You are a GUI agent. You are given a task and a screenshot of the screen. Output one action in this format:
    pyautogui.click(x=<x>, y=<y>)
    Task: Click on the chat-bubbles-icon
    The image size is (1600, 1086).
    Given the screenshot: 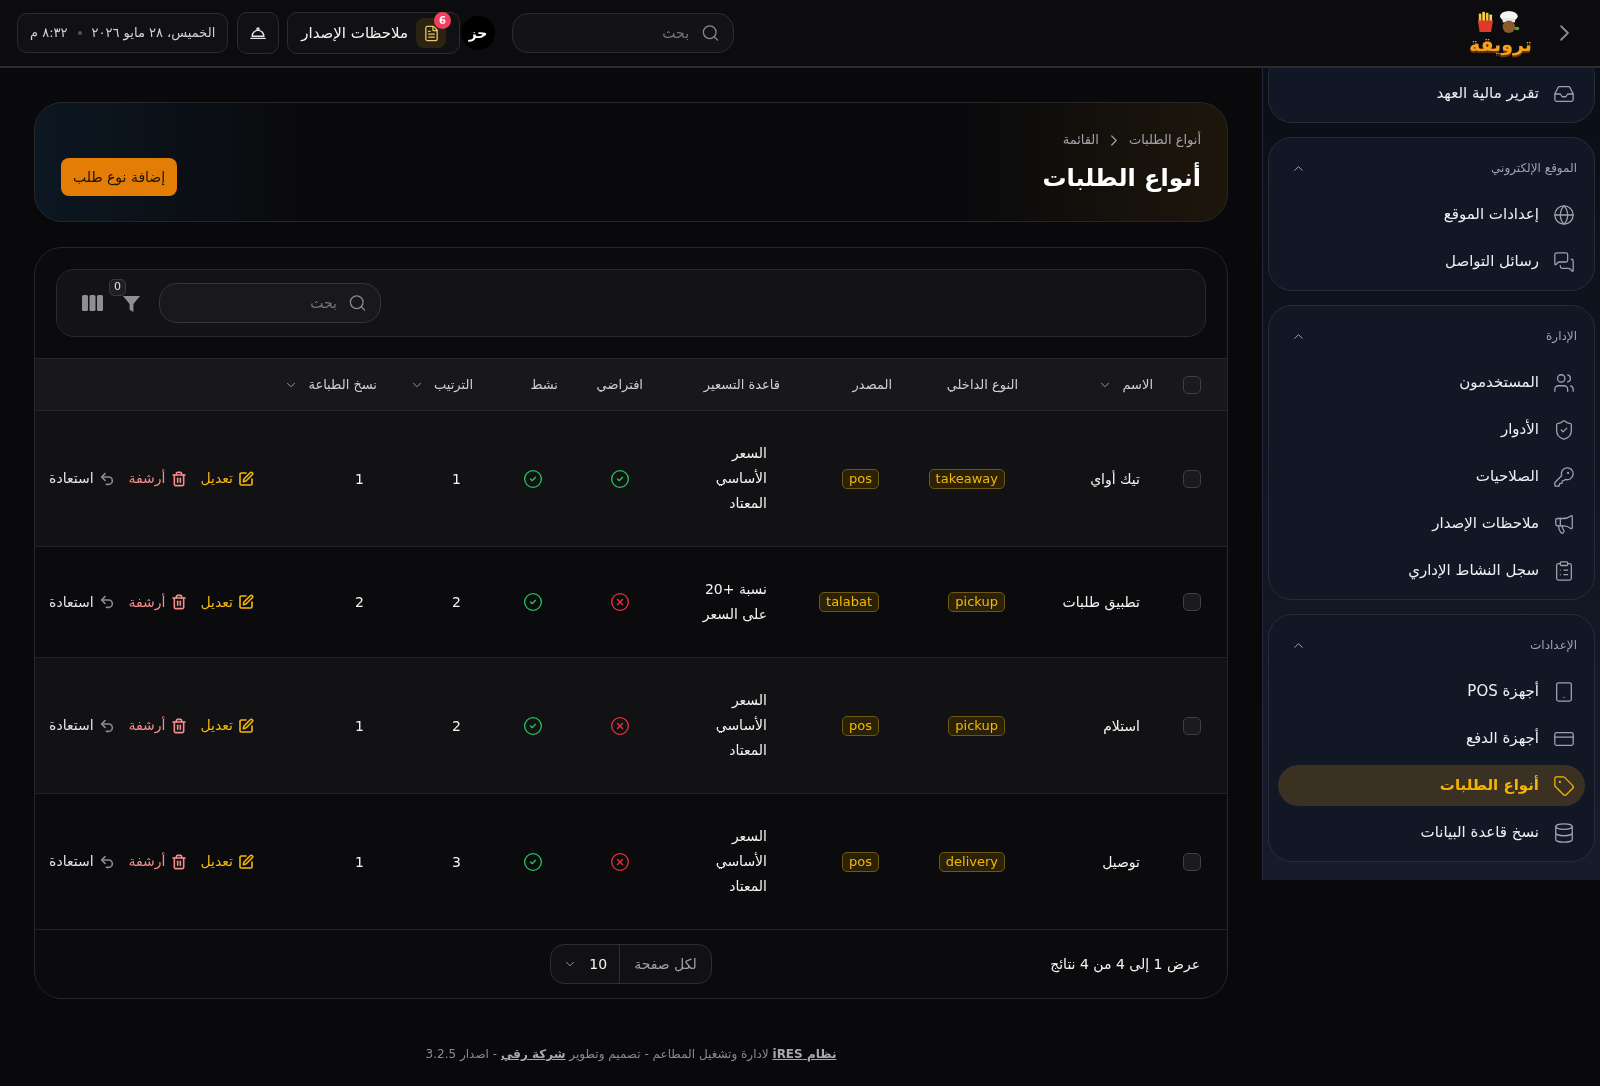 What is the action you would take?
    pyautogui.click(x=1564, y=261)
    